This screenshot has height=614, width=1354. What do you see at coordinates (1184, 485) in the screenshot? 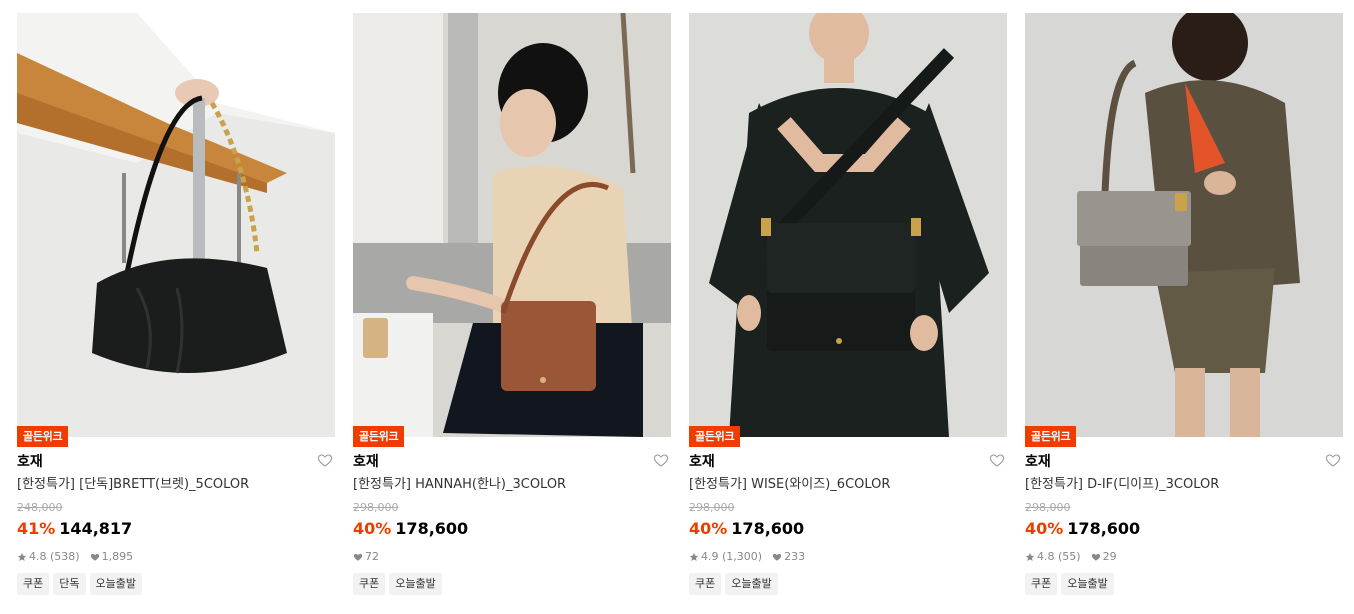
I see `product-name: [한정특가] D-IF(디이프)_3COLOR` at bounding box center [1184, 485].